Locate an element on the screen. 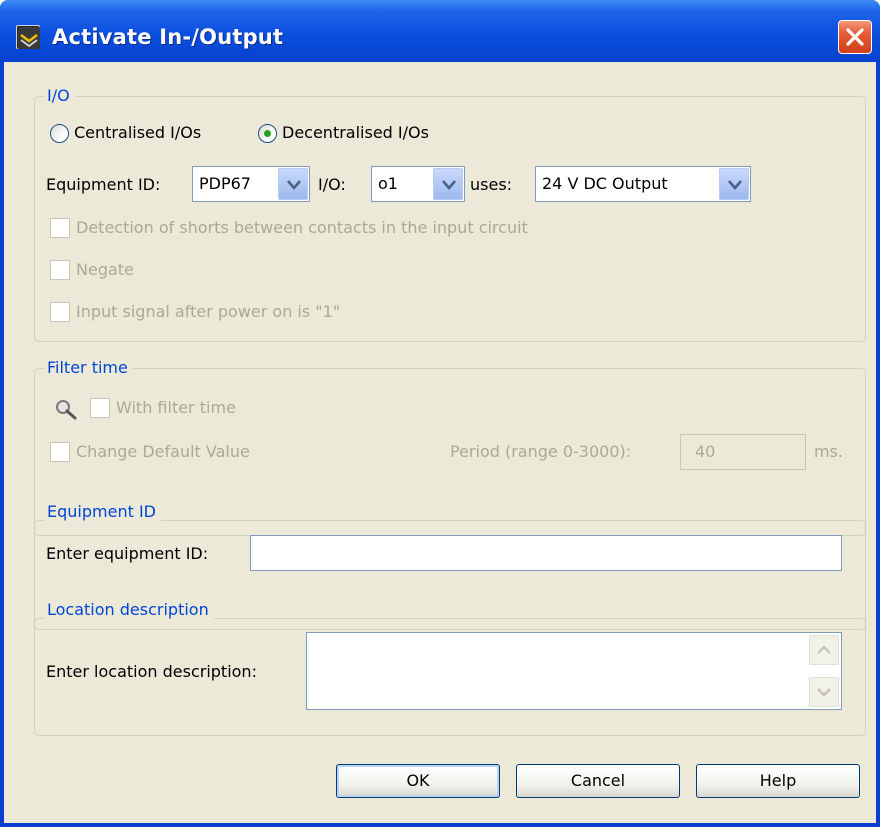 This screenshot has width=880, height=827. io-select-value: o1 is located at coordinates (388, 183).